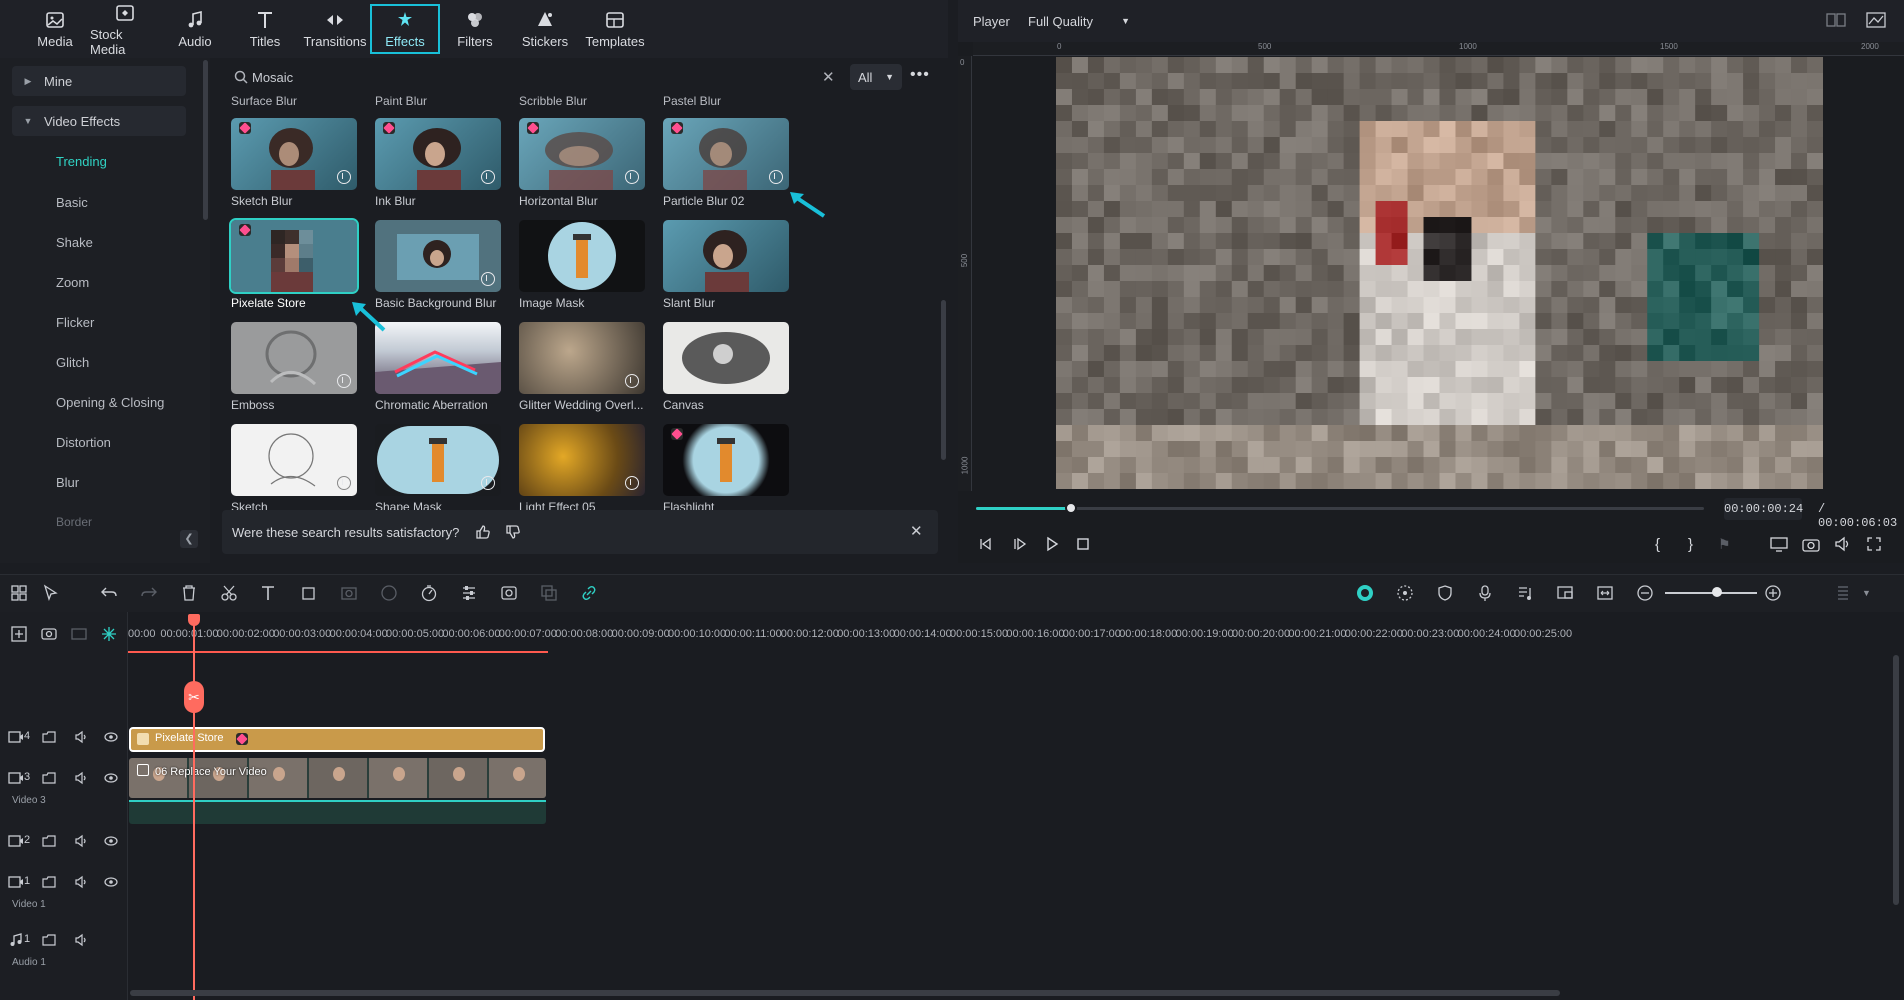  I want to click on playhead-handle, so click(194, 620).